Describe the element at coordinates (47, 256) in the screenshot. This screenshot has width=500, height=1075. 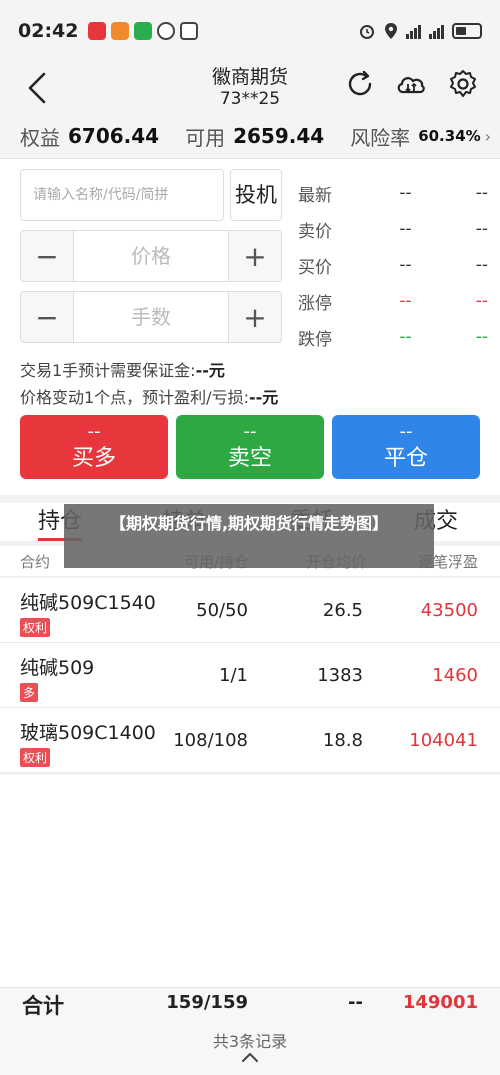
I see `price-minus-button: −` at that location.